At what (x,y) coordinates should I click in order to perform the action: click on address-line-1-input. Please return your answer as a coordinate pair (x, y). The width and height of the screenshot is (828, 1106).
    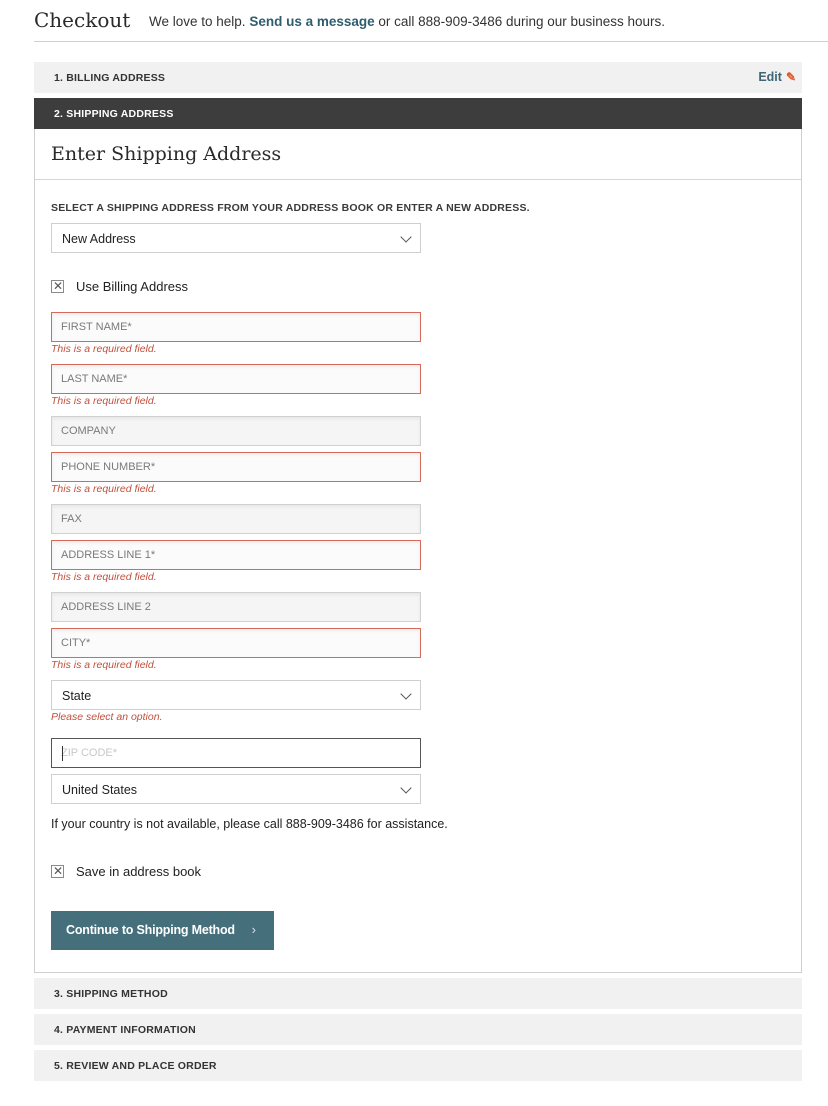
    Looking at the image, I should click on (236, 555).